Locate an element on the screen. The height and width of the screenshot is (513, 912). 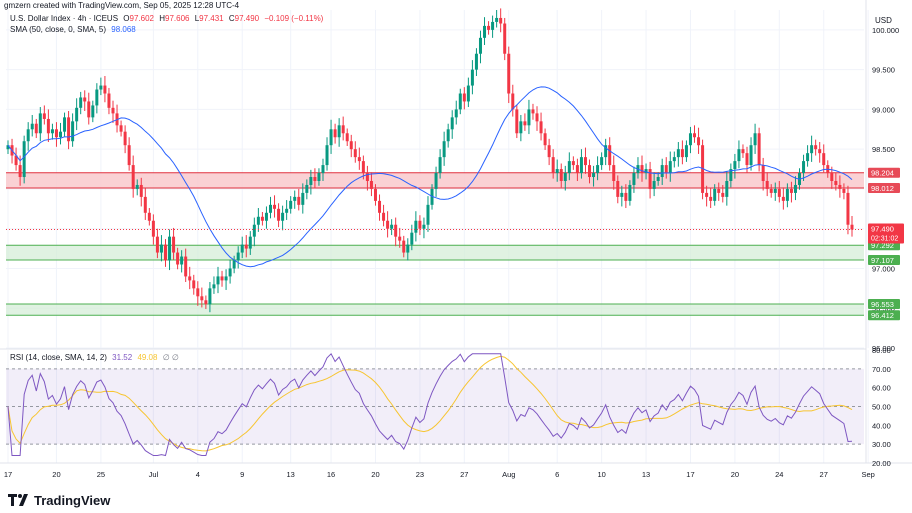
countdown-tag: 02:31:02 is located at coordinates (884, 239).